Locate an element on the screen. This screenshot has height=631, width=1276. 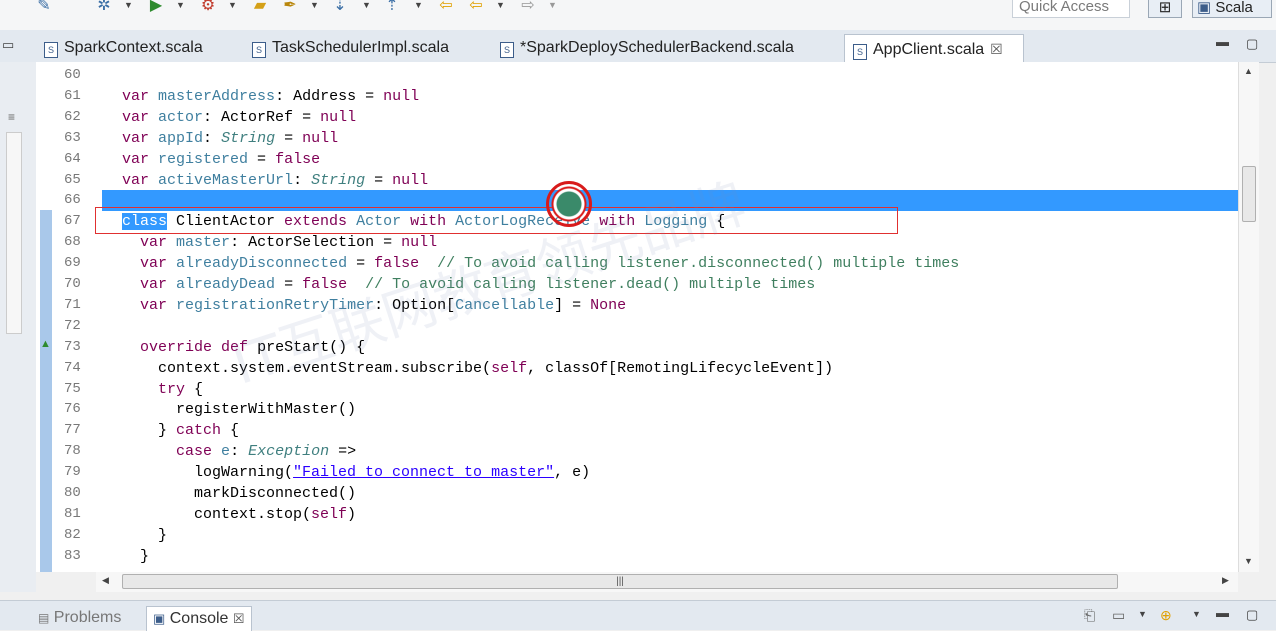
code-line: 62 var actor: ActorRef = null is located at coordinates (637, 117).